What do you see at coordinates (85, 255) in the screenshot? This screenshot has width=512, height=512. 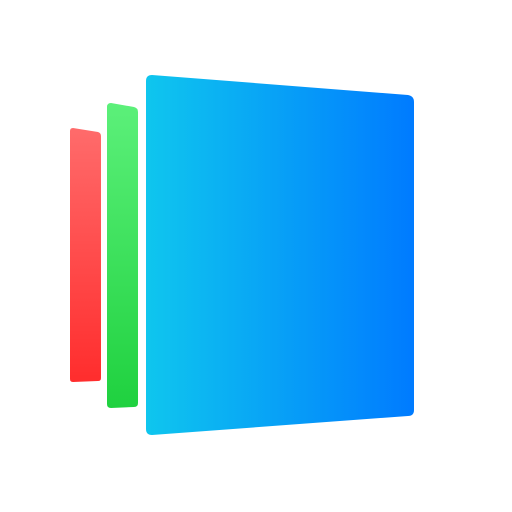 I see `red-page-layer` at bounding box center [85, 255].